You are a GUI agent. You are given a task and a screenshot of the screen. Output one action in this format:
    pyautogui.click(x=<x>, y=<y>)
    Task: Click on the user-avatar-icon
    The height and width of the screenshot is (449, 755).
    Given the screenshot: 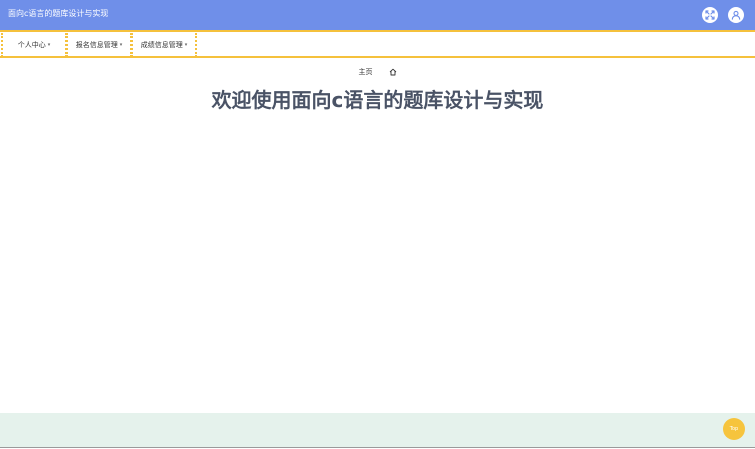 What is the action you would take?
    pyautogui.click(x=736, y=15)
    